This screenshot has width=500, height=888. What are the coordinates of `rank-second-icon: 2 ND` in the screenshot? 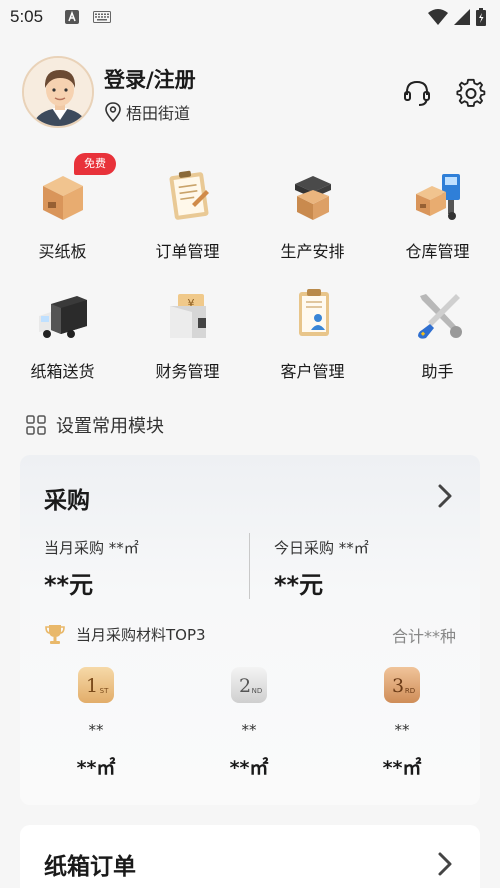 It's located at (249, 685).